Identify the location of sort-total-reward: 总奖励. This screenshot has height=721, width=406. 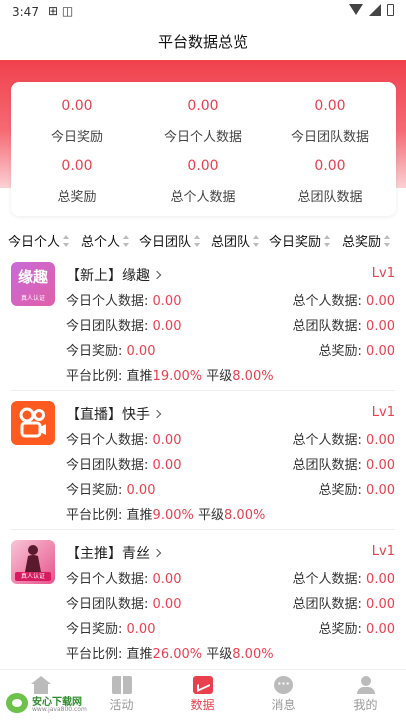
(366, 240).